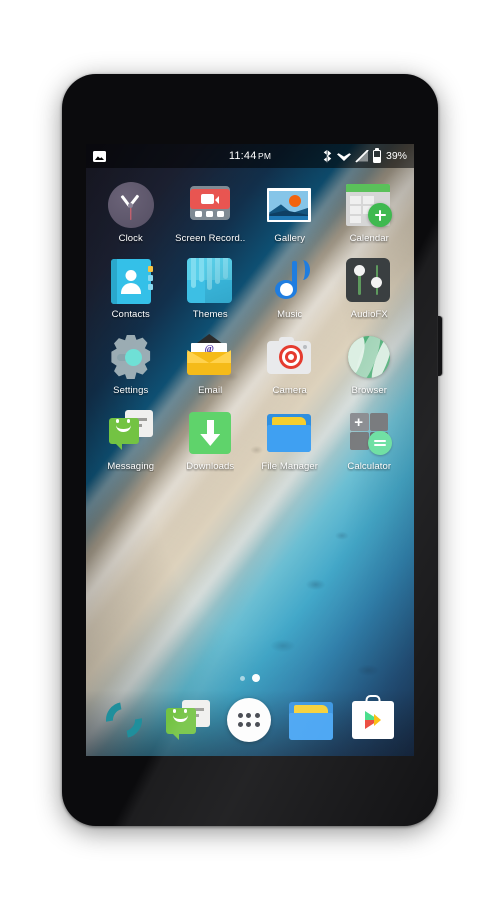 Image resolution: width=500 pixels, height=900 pixels. I want to click on app-file-manager: File Manager, so click(290, 441).